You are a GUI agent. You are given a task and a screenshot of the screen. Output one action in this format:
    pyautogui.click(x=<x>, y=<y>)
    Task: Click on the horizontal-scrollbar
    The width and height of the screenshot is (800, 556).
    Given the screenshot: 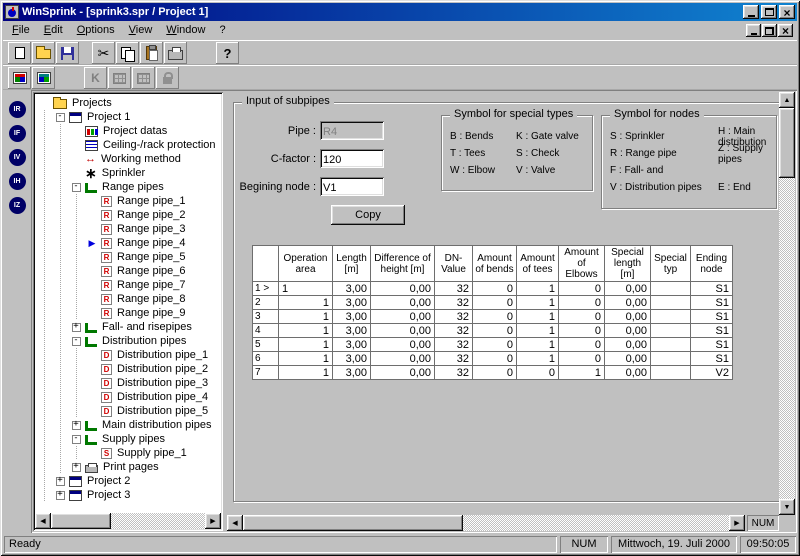 What is the action you would take?
    pyautogui.click(x=486, y=523)
    